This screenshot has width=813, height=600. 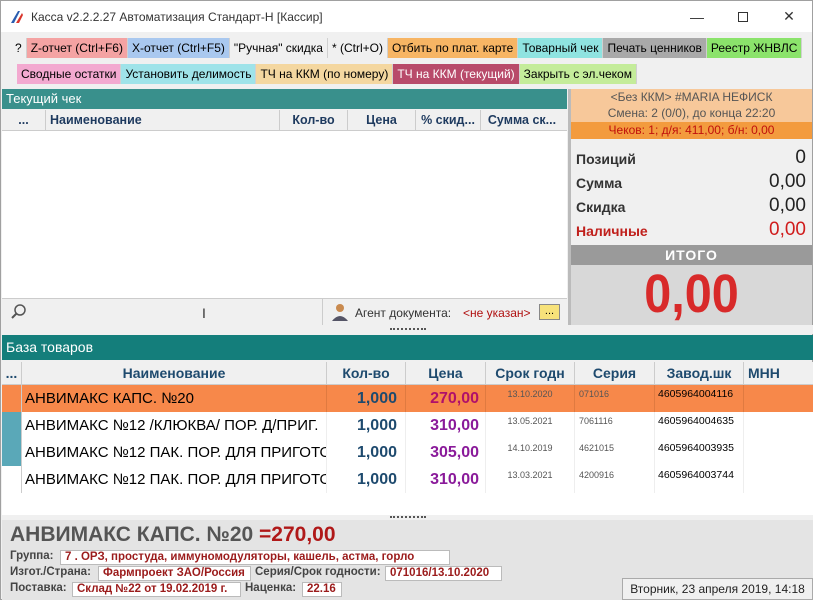 What do you see at coordinates (340, 312) in the screenshot?
I see `agent-user-icon` at bounding box center [340, 312].